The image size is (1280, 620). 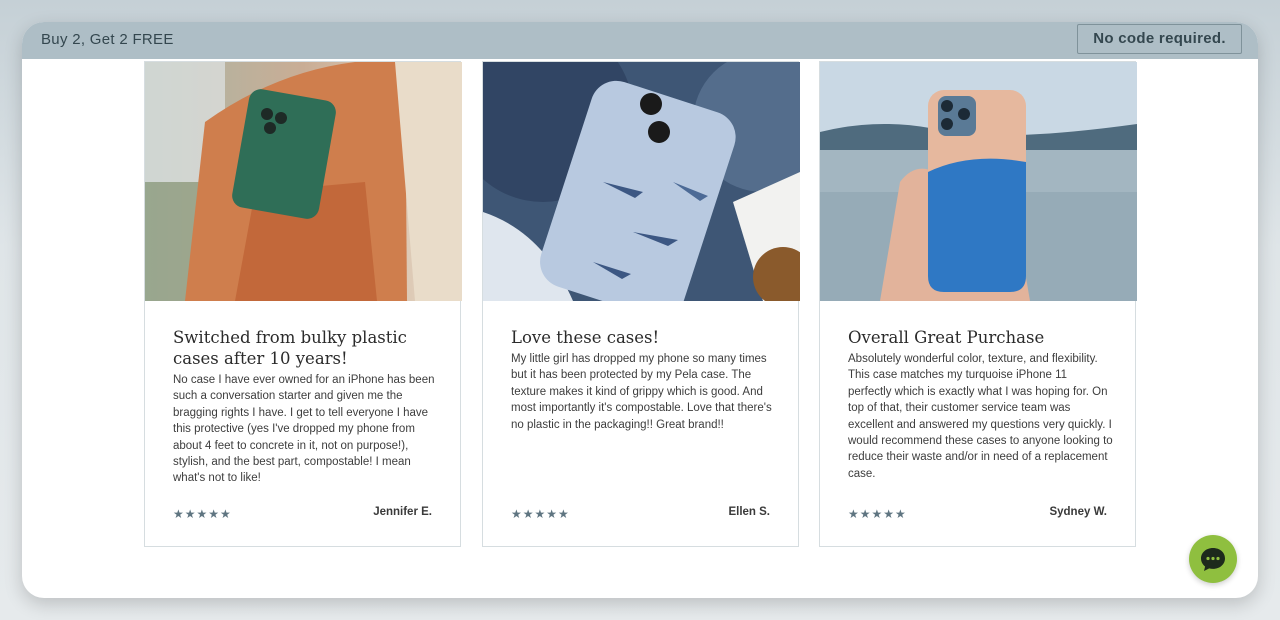 I want to click on review-title: Overall Great Purchase, so click(x=946, y=337).